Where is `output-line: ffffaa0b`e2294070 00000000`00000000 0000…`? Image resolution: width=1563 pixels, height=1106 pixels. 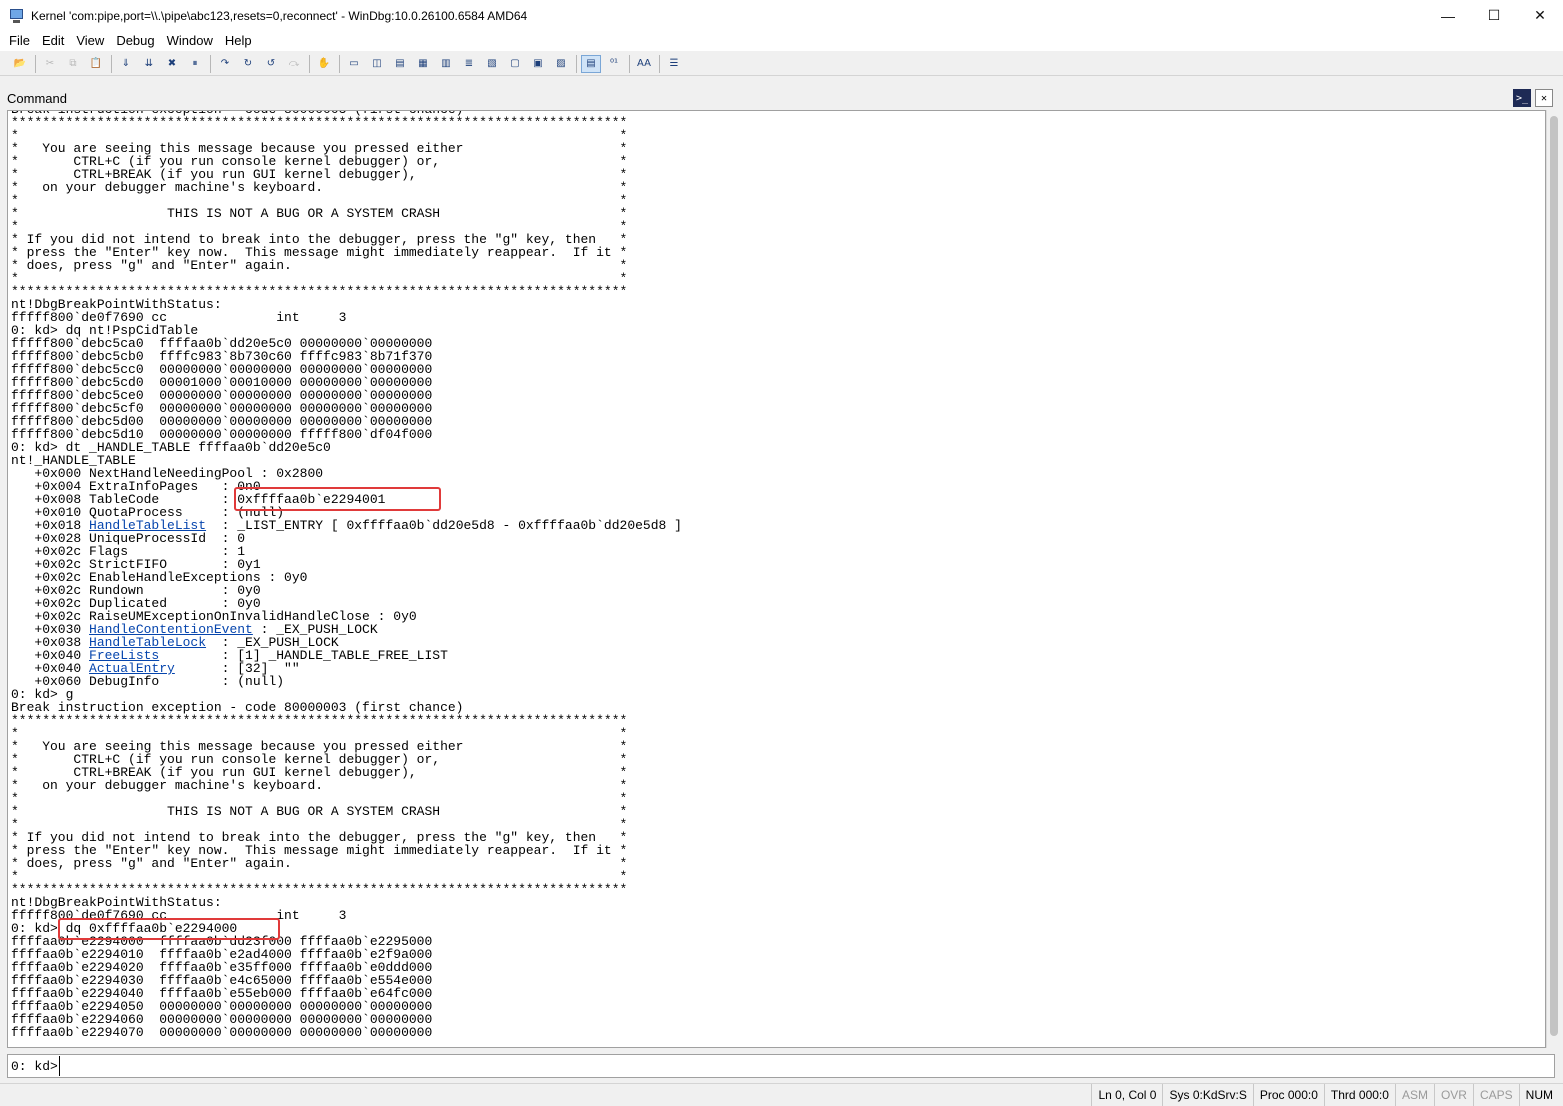
output-line: ffffaa0b`e2294070 00000000`00000000 0000… is located at coordinates (346, 1032).